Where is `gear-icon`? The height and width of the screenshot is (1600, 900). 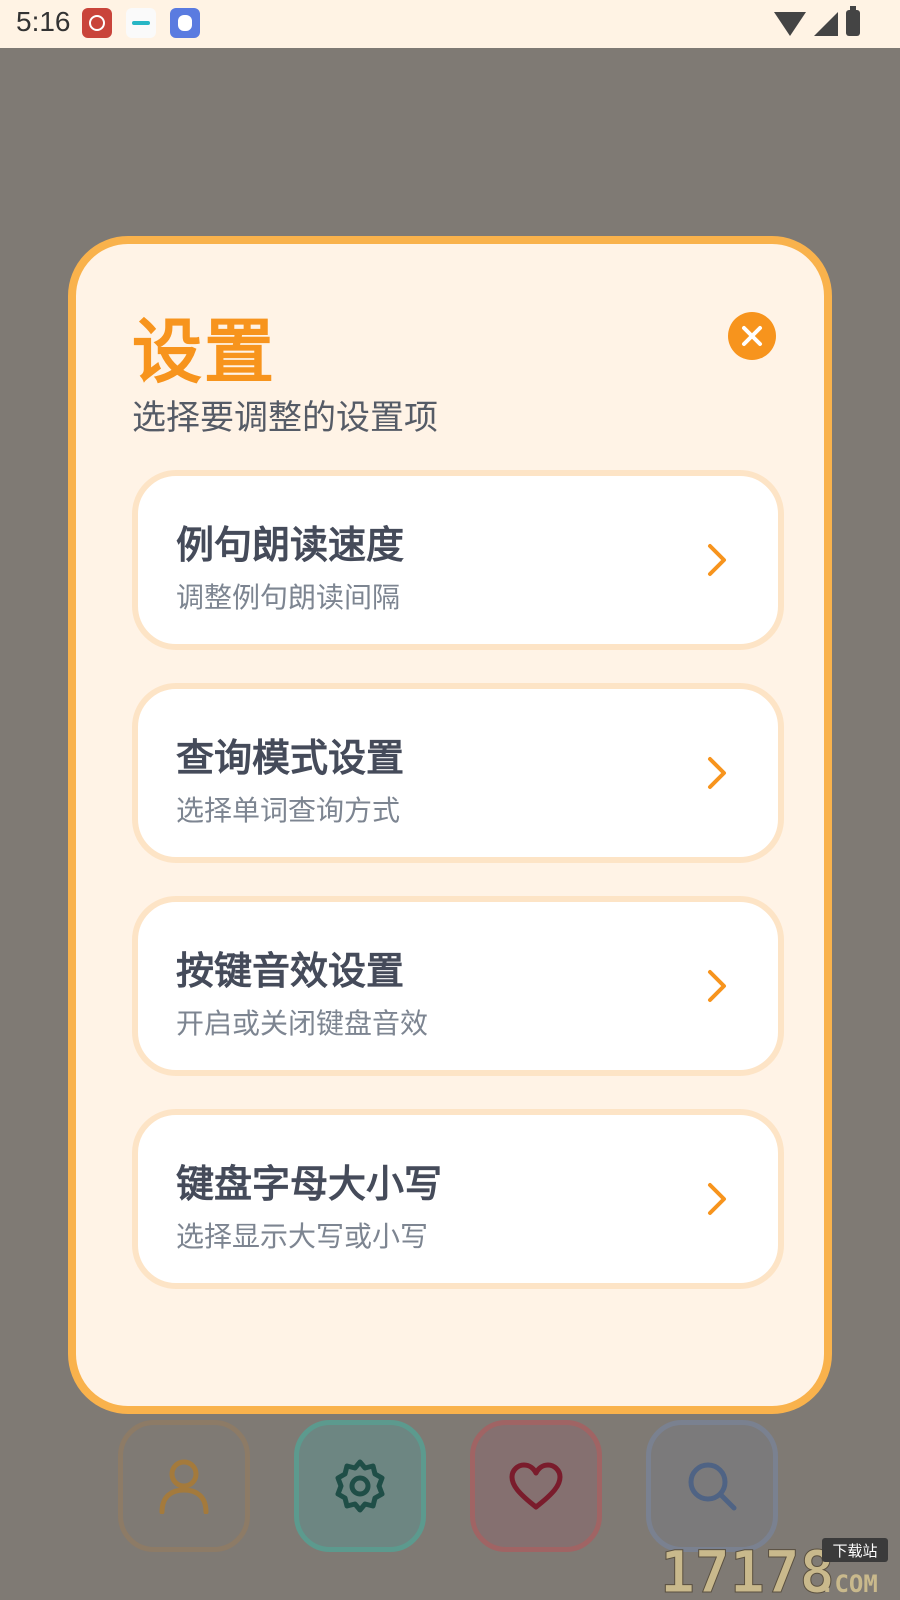 gear-icon is located at coordinates (360, 1486).